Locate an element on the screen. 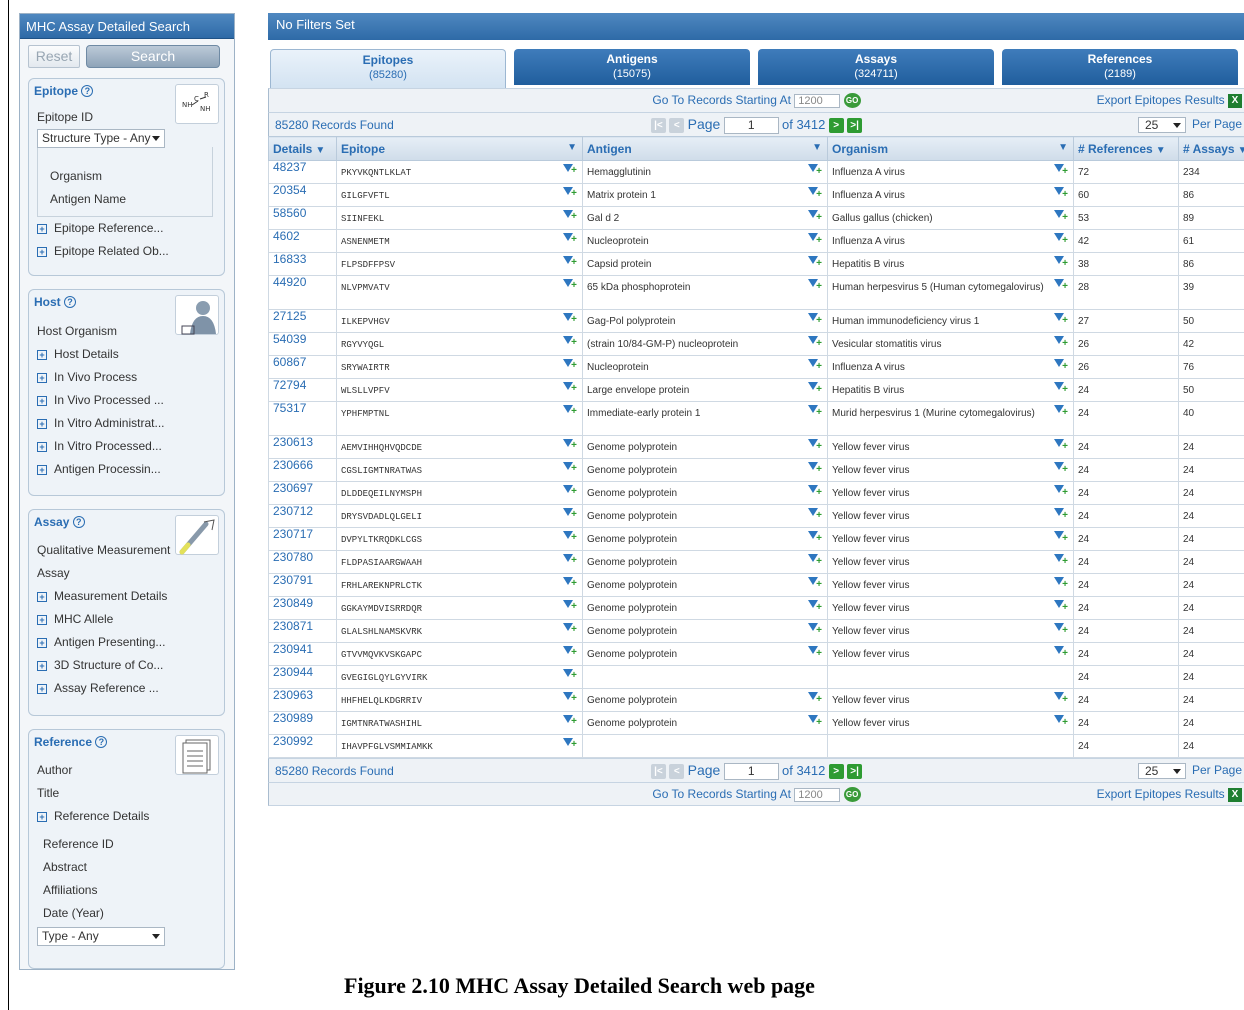 This screenshot has height=1010, width=1244. host-details-item: + Host Details is located at coordinates (126, 354).